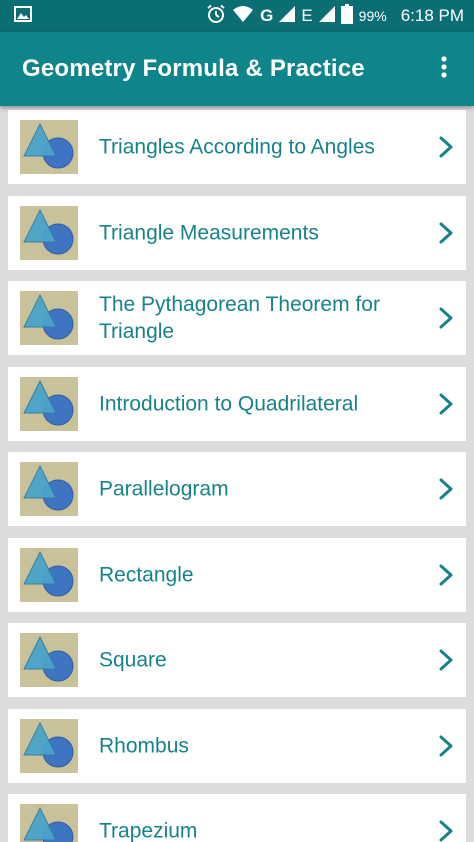  I want to click on status-bar: G E 99% 6:18 PM, so click(237, 16).